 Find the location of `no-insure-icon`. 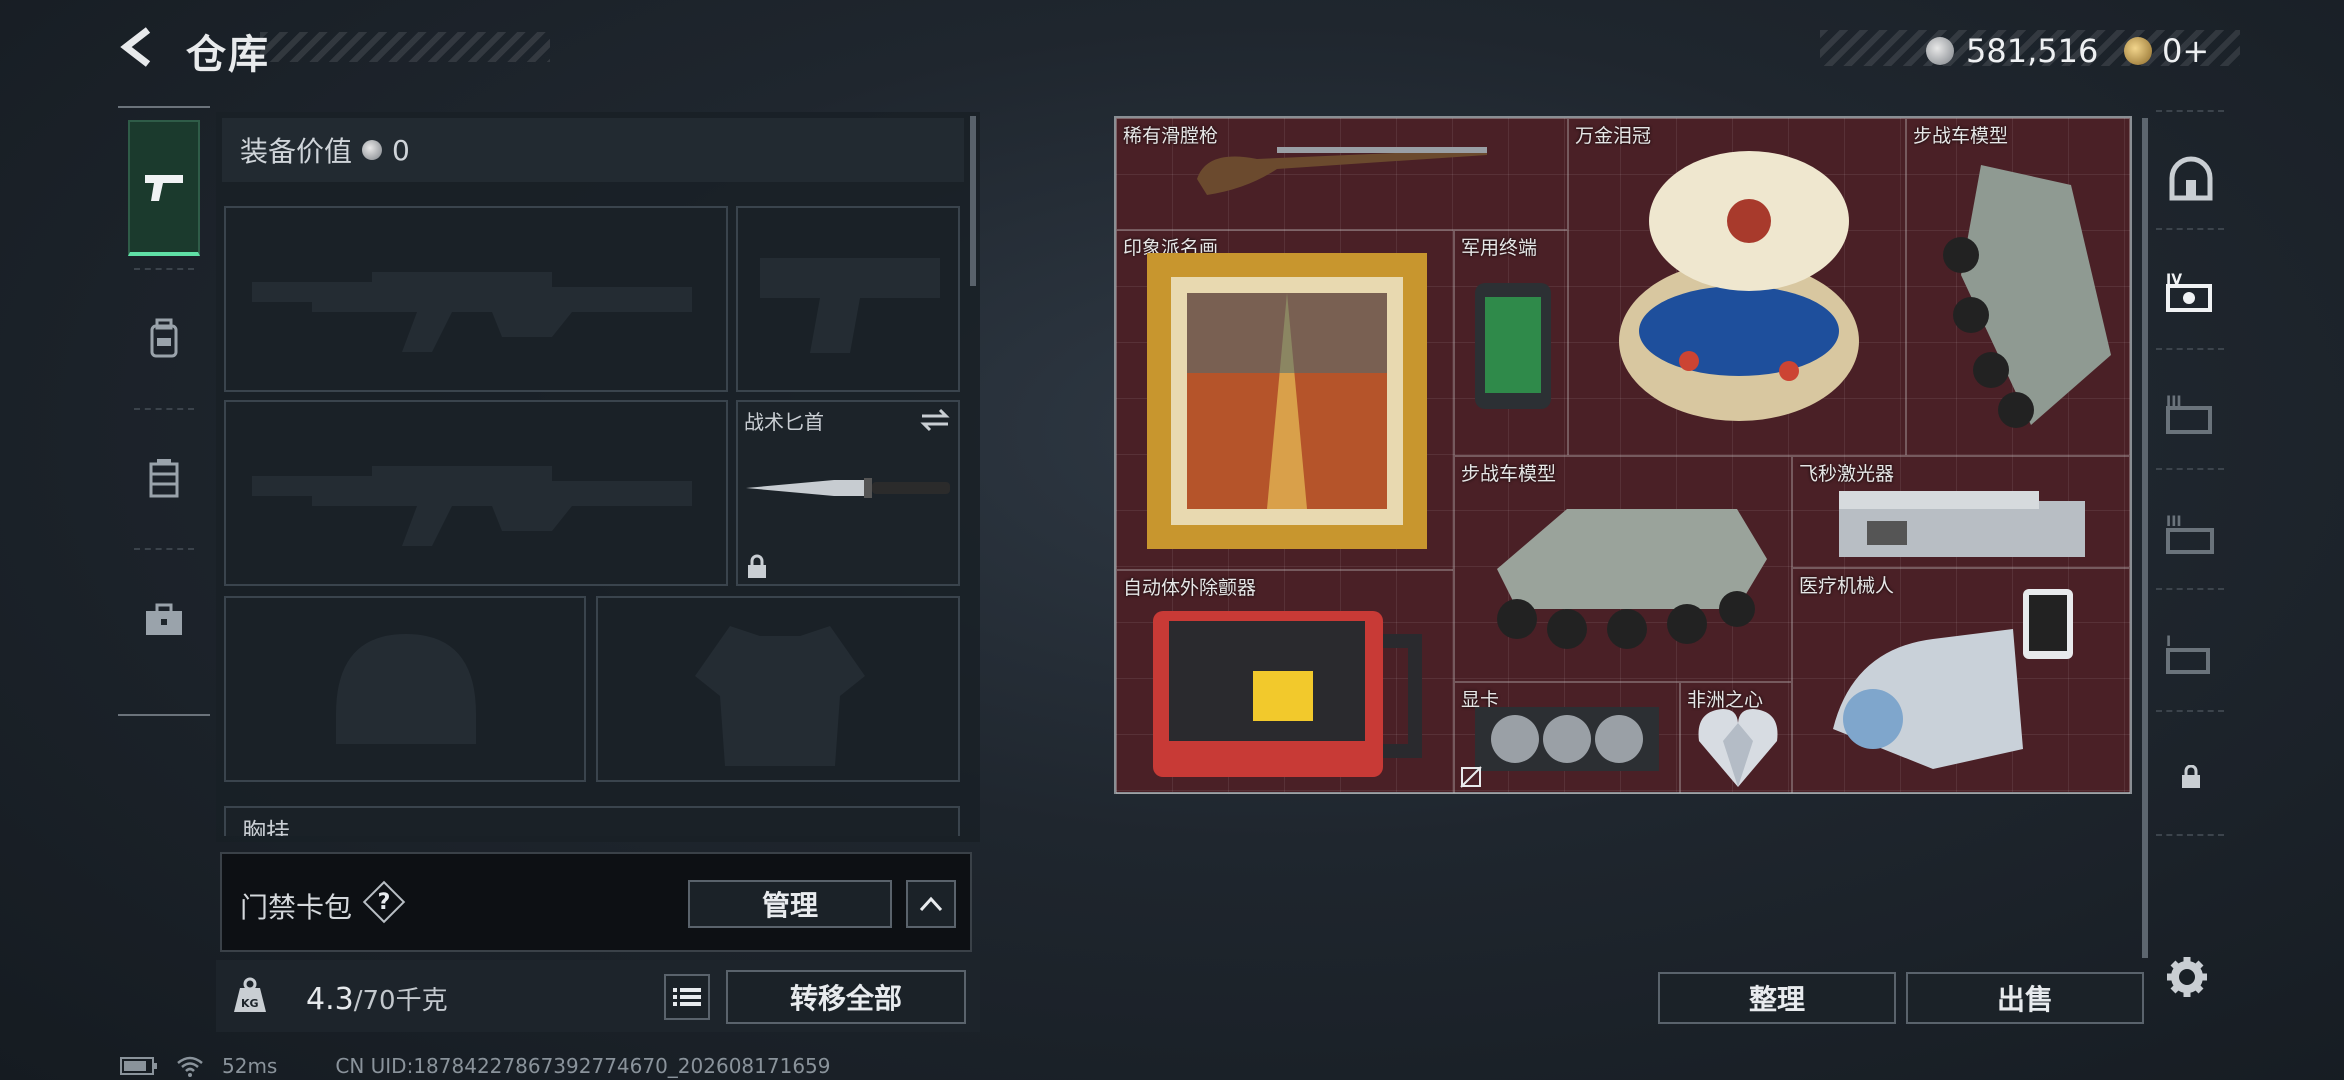

no-insure-icon is located at coordinates (1471, 777).